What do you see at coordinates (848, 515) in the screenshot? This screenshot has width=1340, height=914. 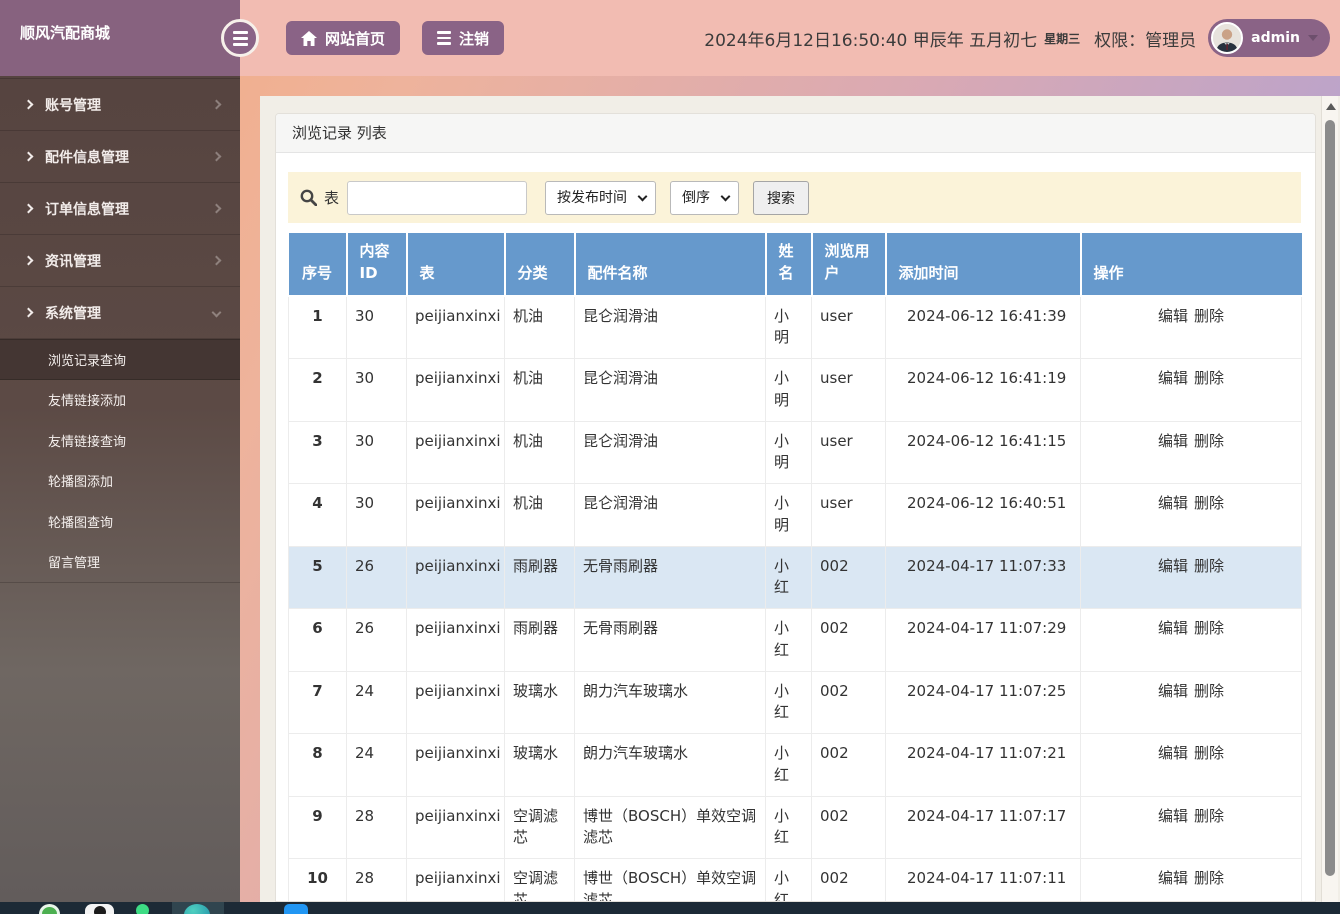 I see `cell-viewer: user` at bounding box center [848, 515].